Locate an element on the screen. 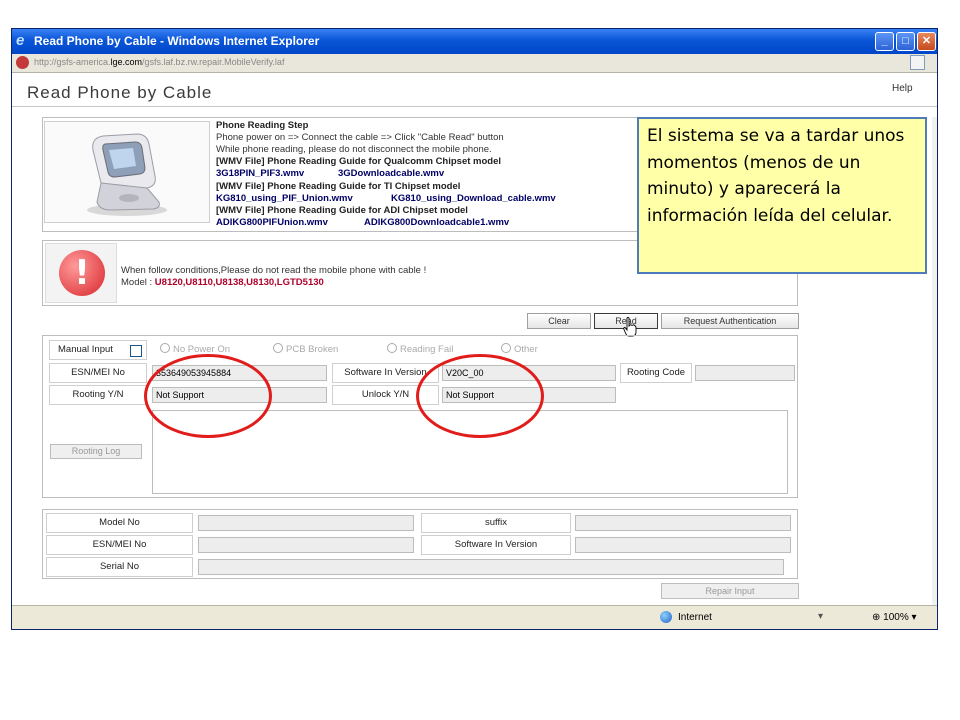 The width and height of the screenshot is (960, 720). site-icon is located at coordinates (22, 62).